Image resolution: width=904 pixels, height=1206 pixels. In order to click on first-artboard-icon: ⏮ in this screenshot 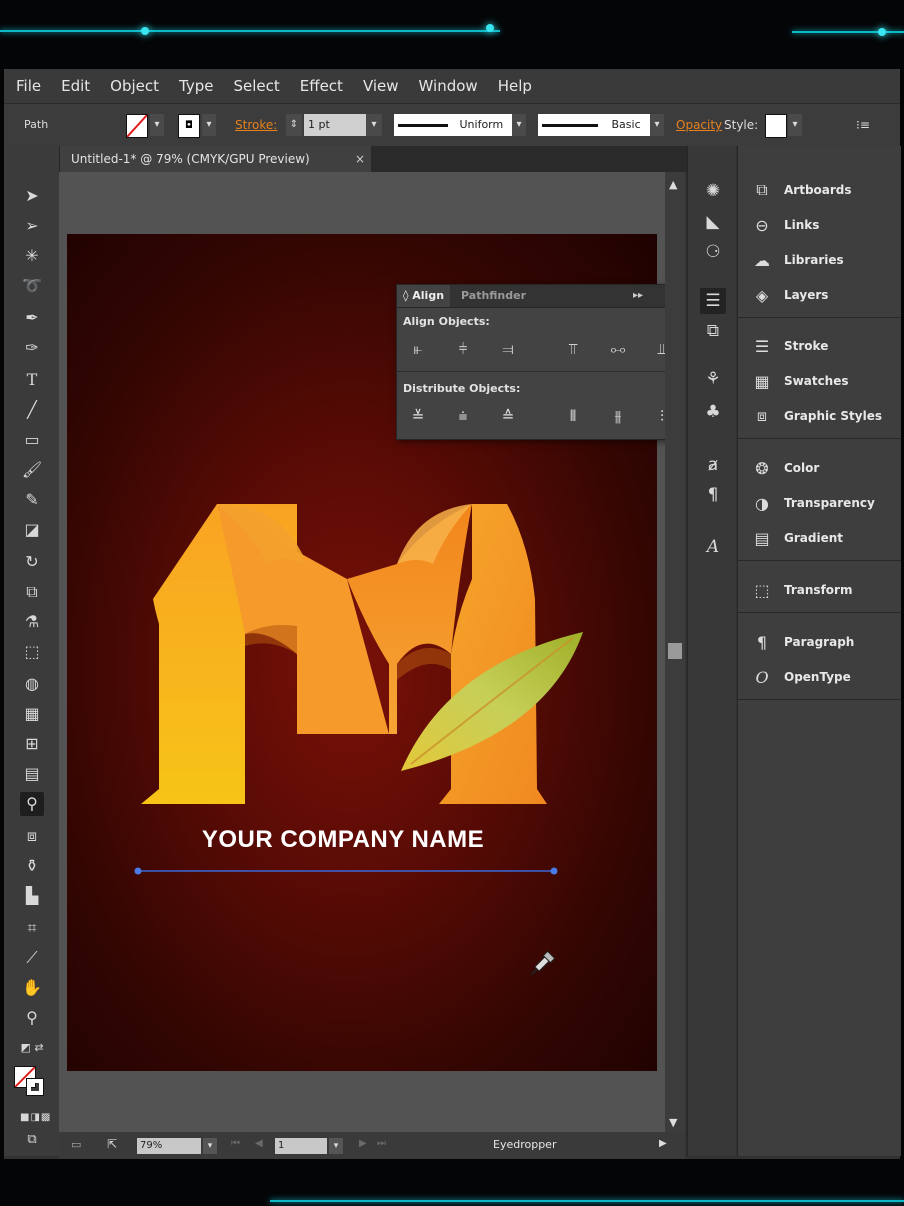, I will do `click(235, 1143)`.